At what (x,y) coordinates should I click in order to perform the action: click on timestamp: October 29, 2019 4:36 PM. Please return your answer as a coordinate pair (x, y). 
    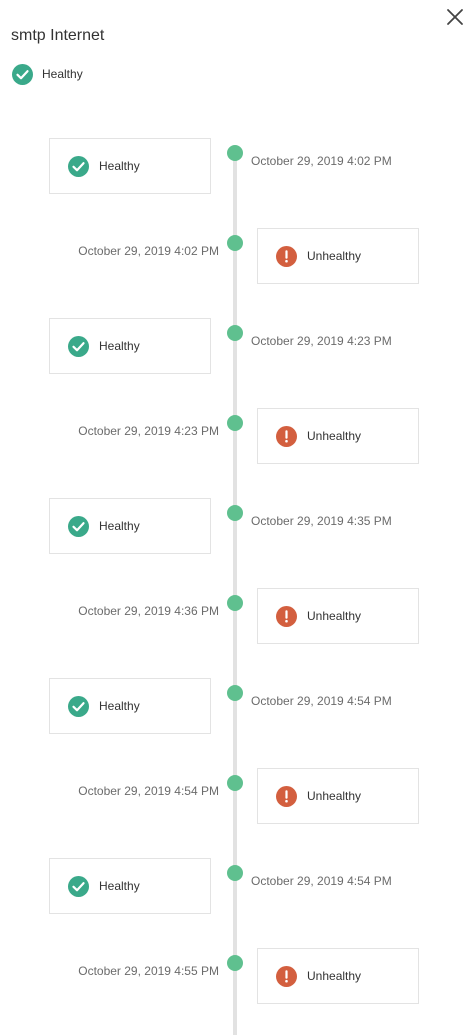
    Looking at the image, I should click on (148, 611).